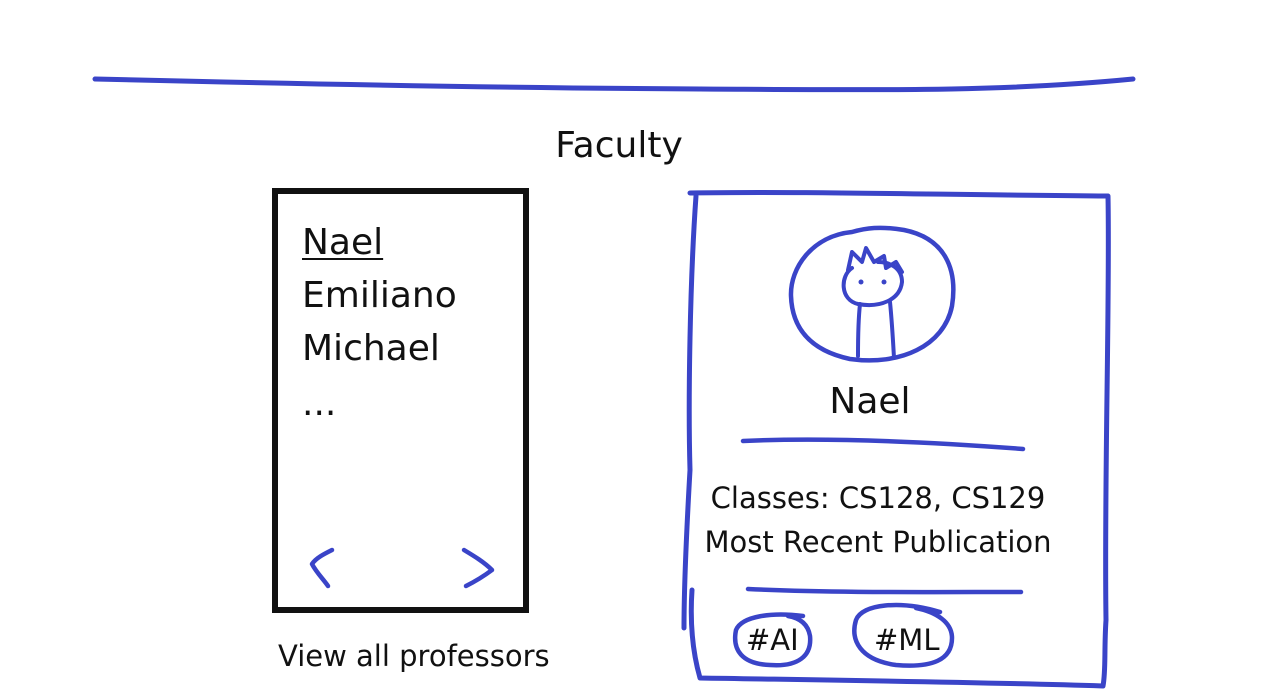 The width and height of the screenshot is (1284, 696). What do you see at coordinates (414, 656) in the screenshot?
I see `view-all-professors-link: View all professors` at bounding box center [414, 656].